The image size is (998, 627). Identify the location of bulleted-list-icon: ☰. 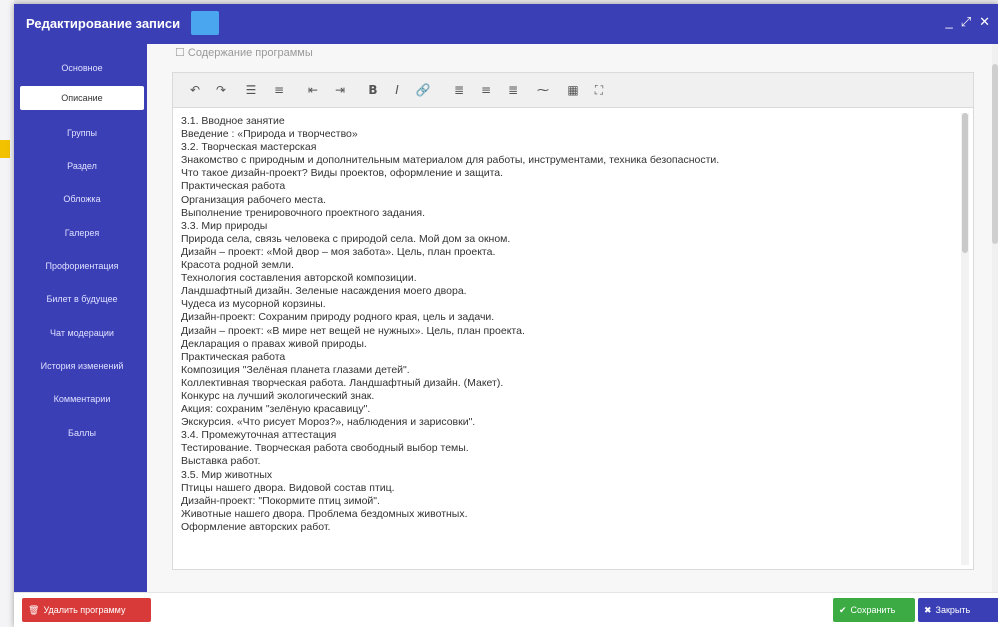
(251, 90).